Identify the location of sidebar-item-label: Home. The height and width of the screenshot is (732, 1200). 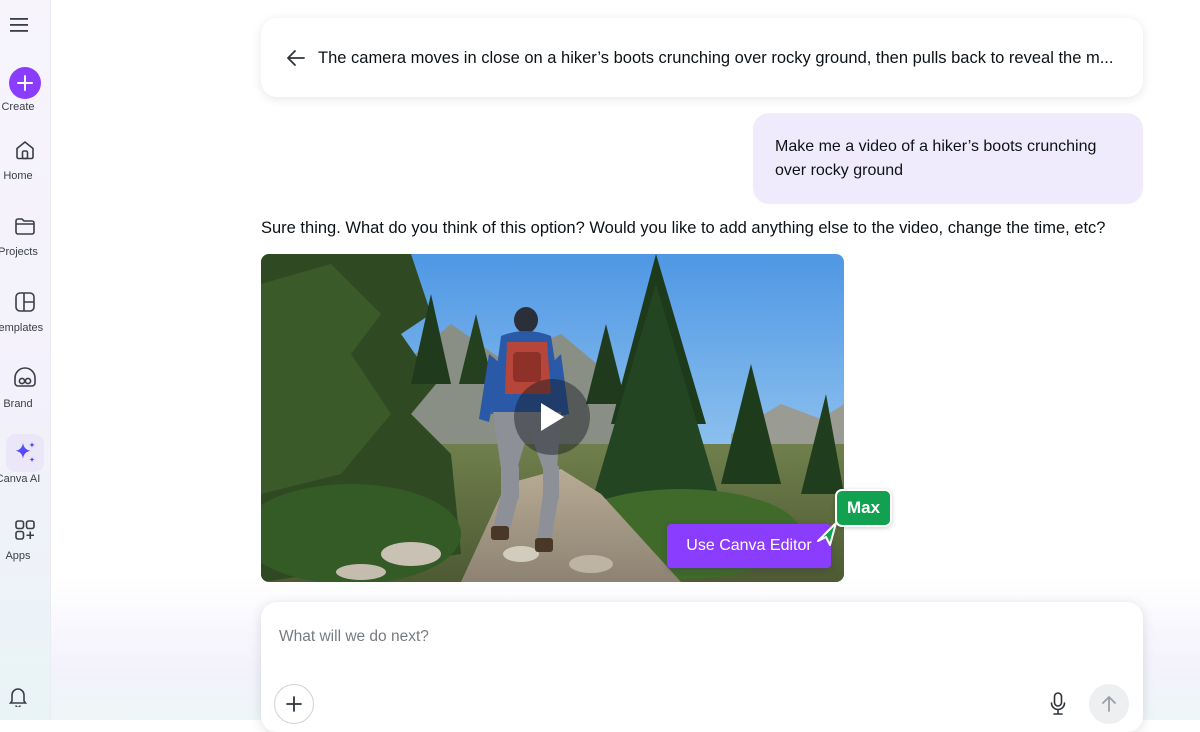
(18, 176).